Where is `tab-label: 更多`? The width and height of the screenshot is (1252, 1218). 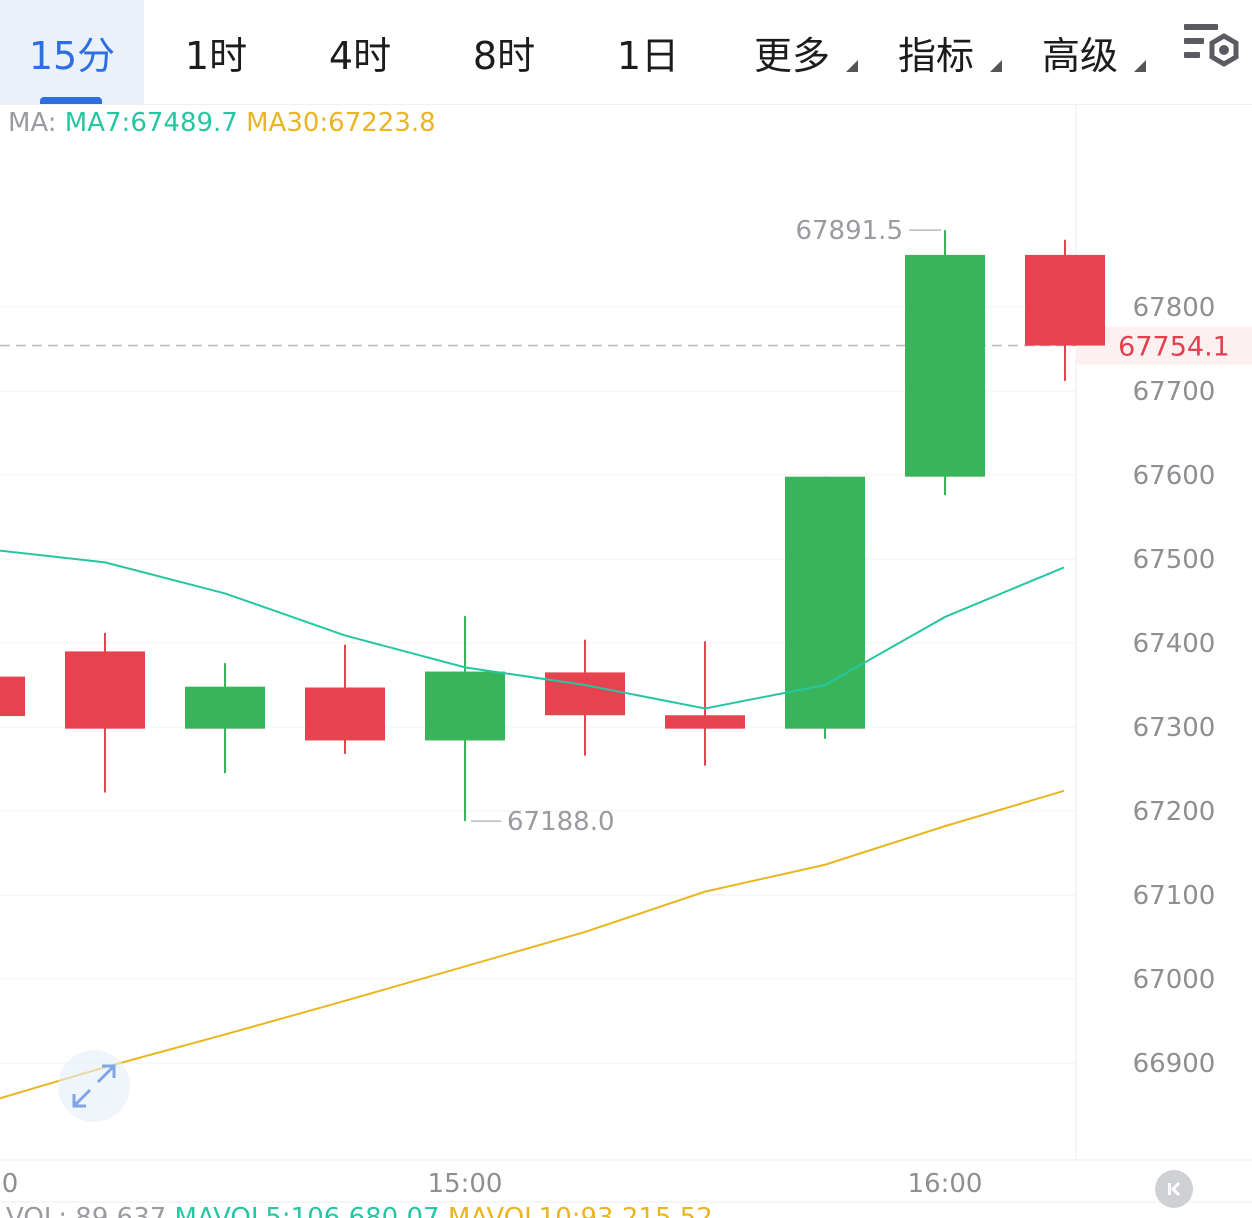
tab-label: 更多 is located at coordinates (791, 55).